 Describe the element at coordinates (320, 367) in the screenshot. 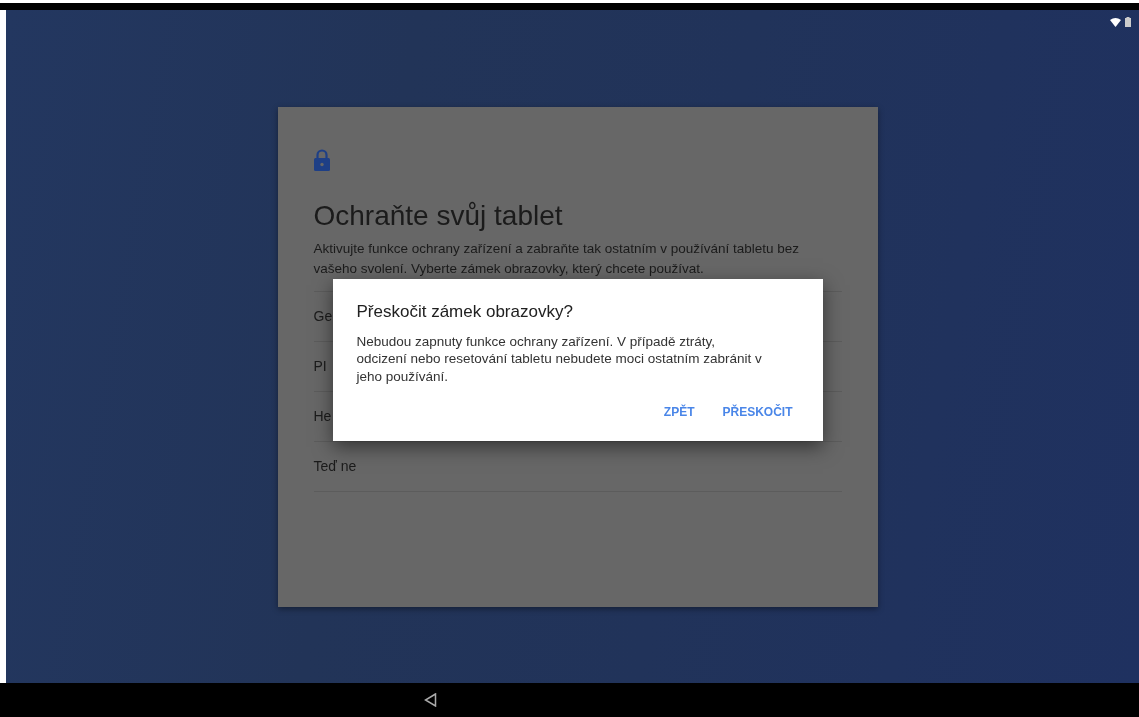

I see `lock-option: PI` at that location.